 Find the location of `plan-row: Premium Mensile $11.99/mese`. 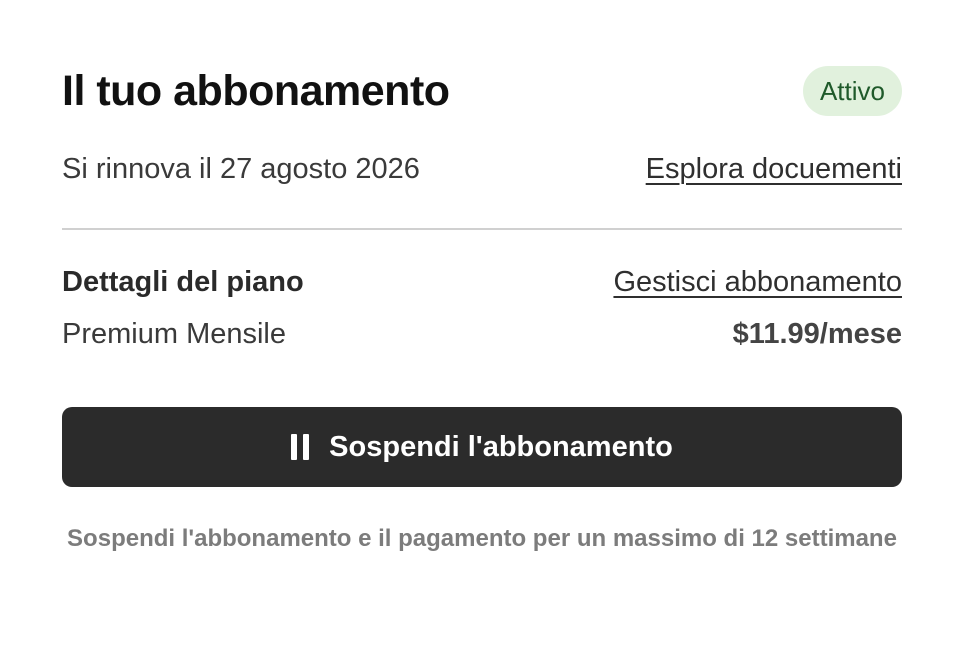

plan-row: Premium Mensile $11.99/mese is located at coordinates (482, 334).